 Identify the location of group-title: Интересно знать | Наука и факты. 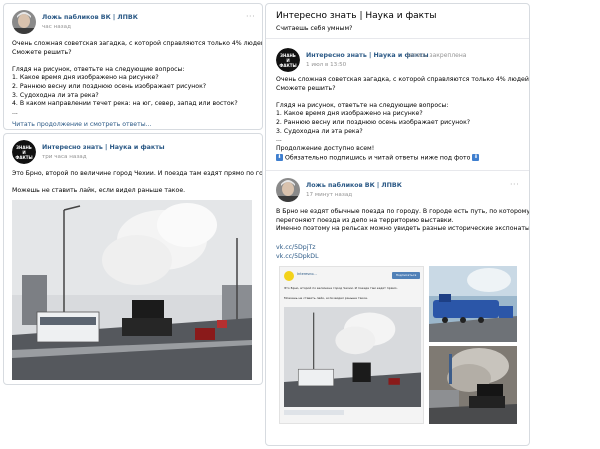
(356, 16).